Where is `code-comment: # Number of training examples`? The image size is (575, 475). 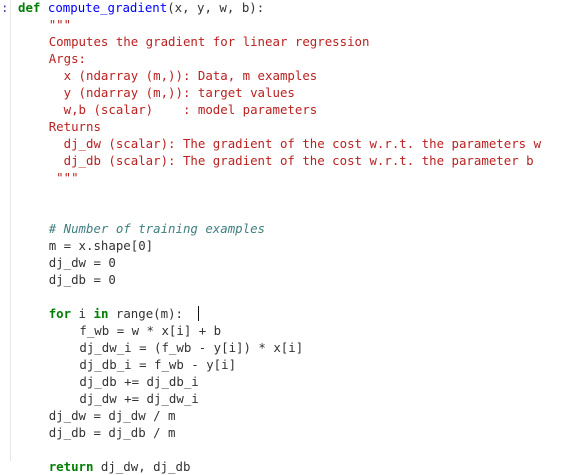 code-comment: # Number of training examples is located at coordinates (157, 228).